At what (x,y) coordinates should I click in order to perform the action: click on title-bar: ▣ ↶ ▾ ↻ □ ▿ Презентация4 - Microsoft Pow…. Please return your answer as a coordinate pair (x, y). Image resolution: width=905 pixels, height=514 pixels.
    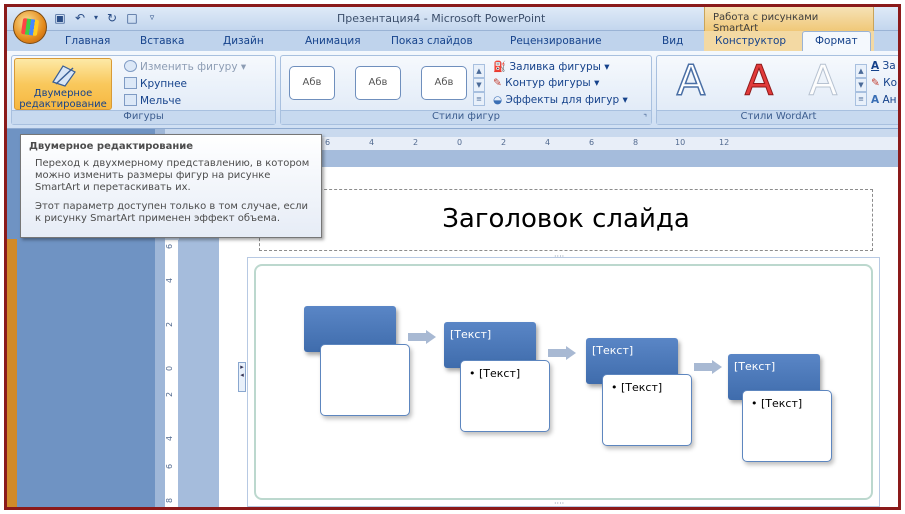
    Looking at the image, I should click on (452, 25).